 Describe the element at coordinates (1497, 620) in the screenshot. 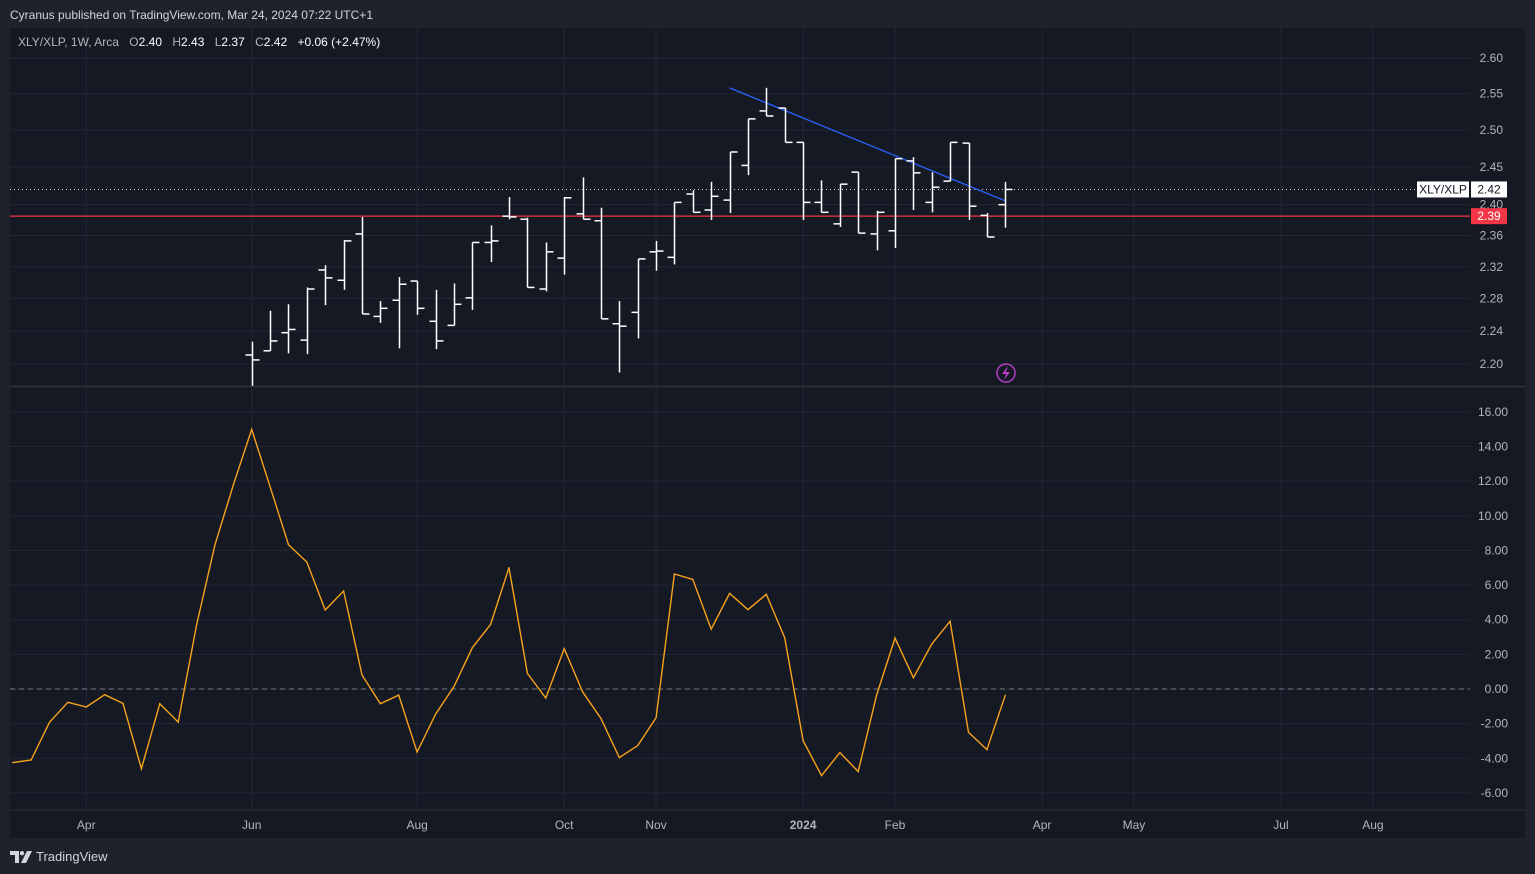

I see `oscillator-tick-label: 4.00` at that location.